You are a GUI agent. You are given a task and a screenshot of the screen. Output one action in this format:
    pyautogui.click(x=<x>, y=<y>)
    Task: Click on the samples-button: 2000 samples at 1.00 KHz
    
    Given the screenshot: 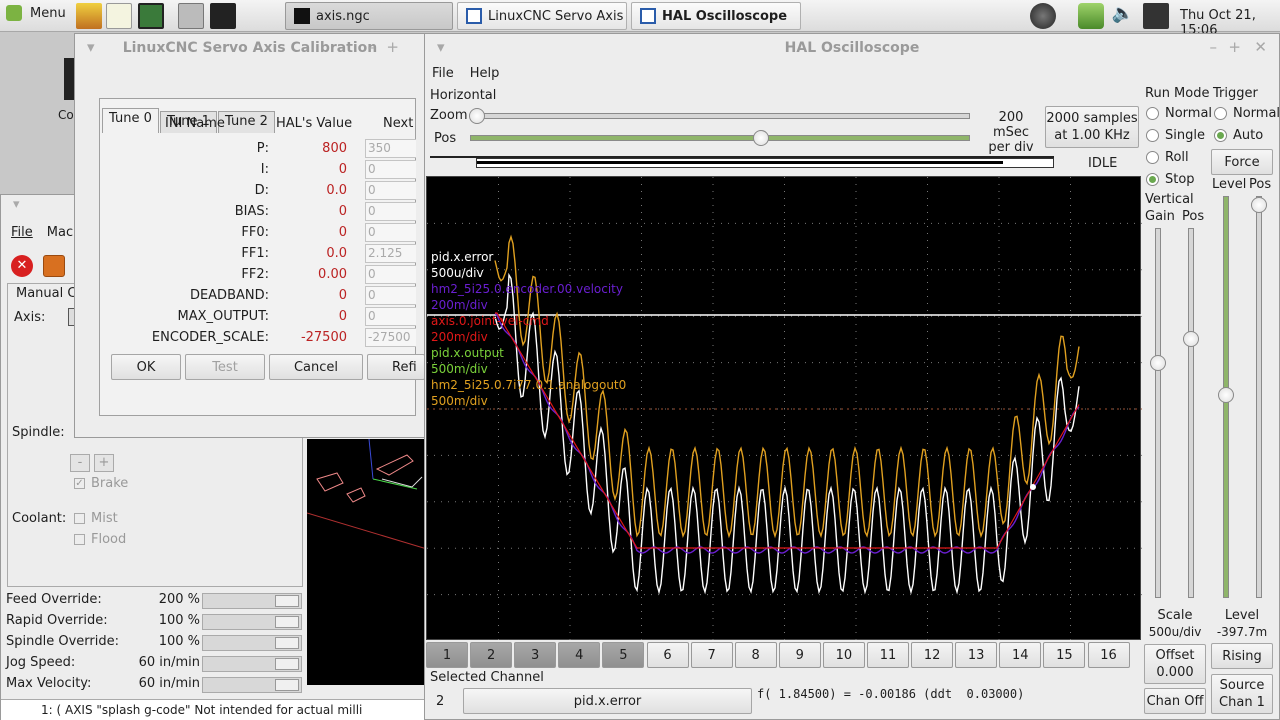 What is the action you would take?
    pyautogui.click(x=1092, y=127)
    